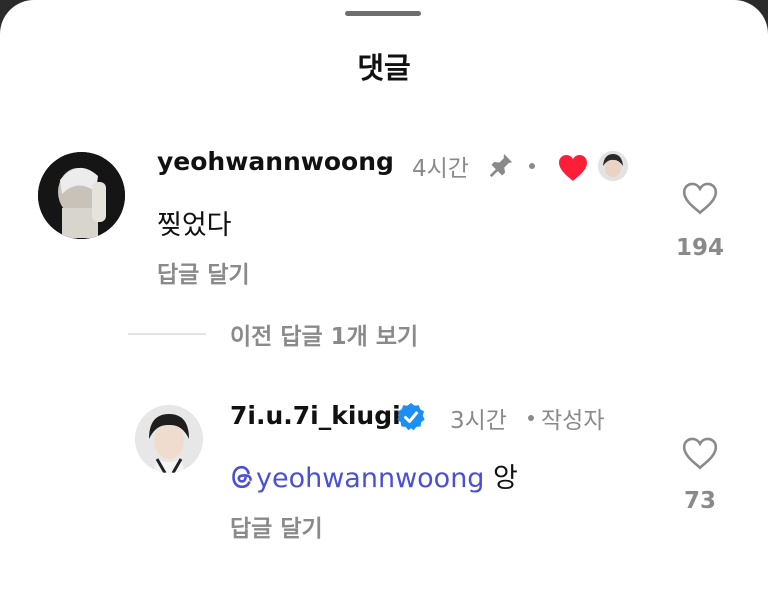 Image resolution: width=768 pixels, height=600 pixels. What do you see at coordinates (315, 415) in the screenshot?
I see `reply-username: 7i.u.7i_kiugi` at bounding box center [315, 415].